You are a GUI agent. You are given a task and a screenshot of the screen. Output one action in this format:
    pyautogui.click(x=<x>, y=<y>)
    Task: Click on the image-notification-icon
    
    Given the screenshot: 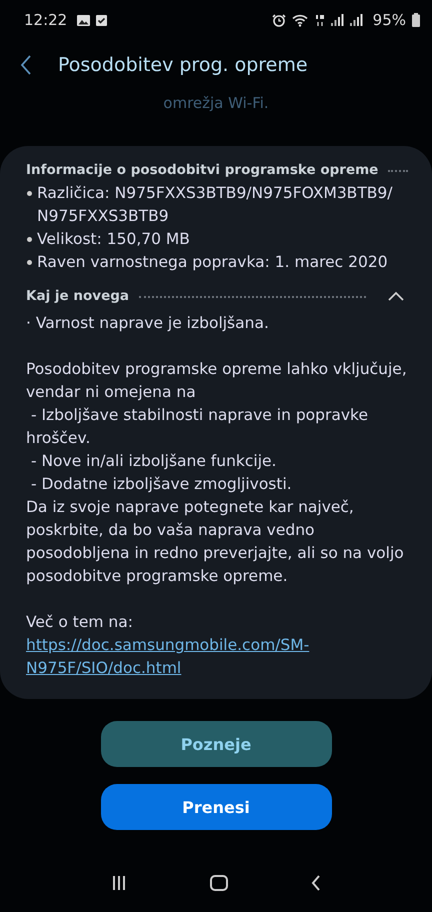 What is the action you would take?
    pyautogui.click(x=83, y=20)
    